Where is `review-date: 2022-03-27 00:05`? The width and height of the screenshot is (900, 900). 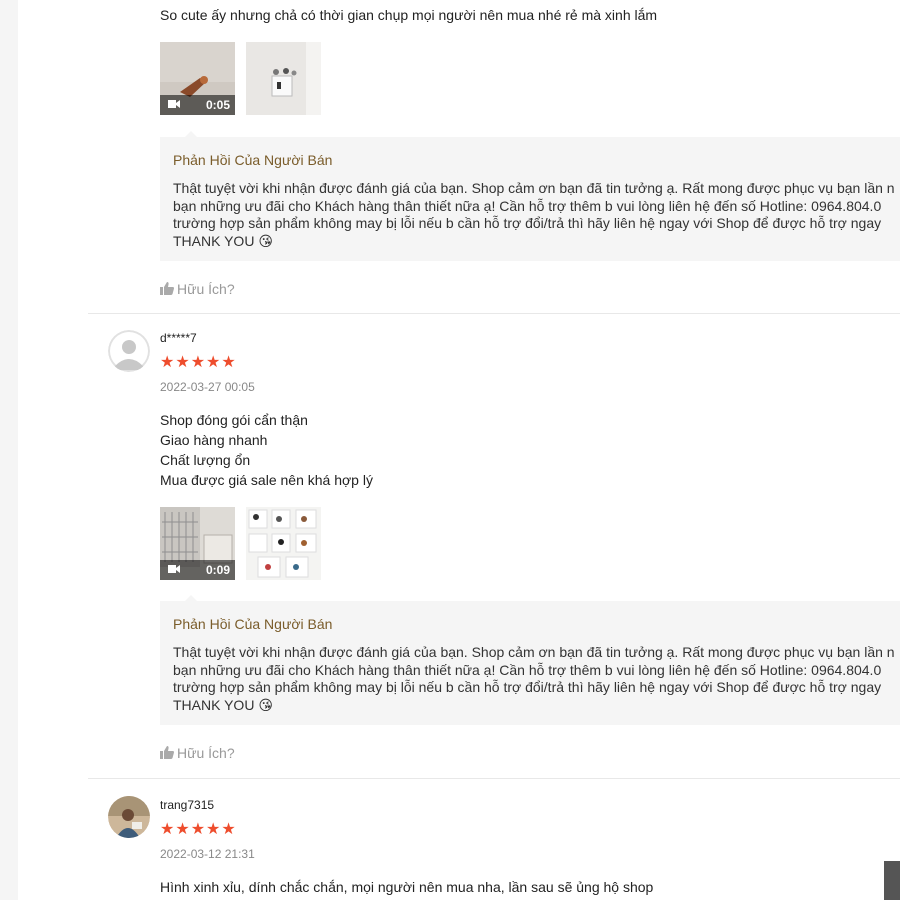
review-date: 2022-03-27 00:05 is located at coordinates (207, 387).